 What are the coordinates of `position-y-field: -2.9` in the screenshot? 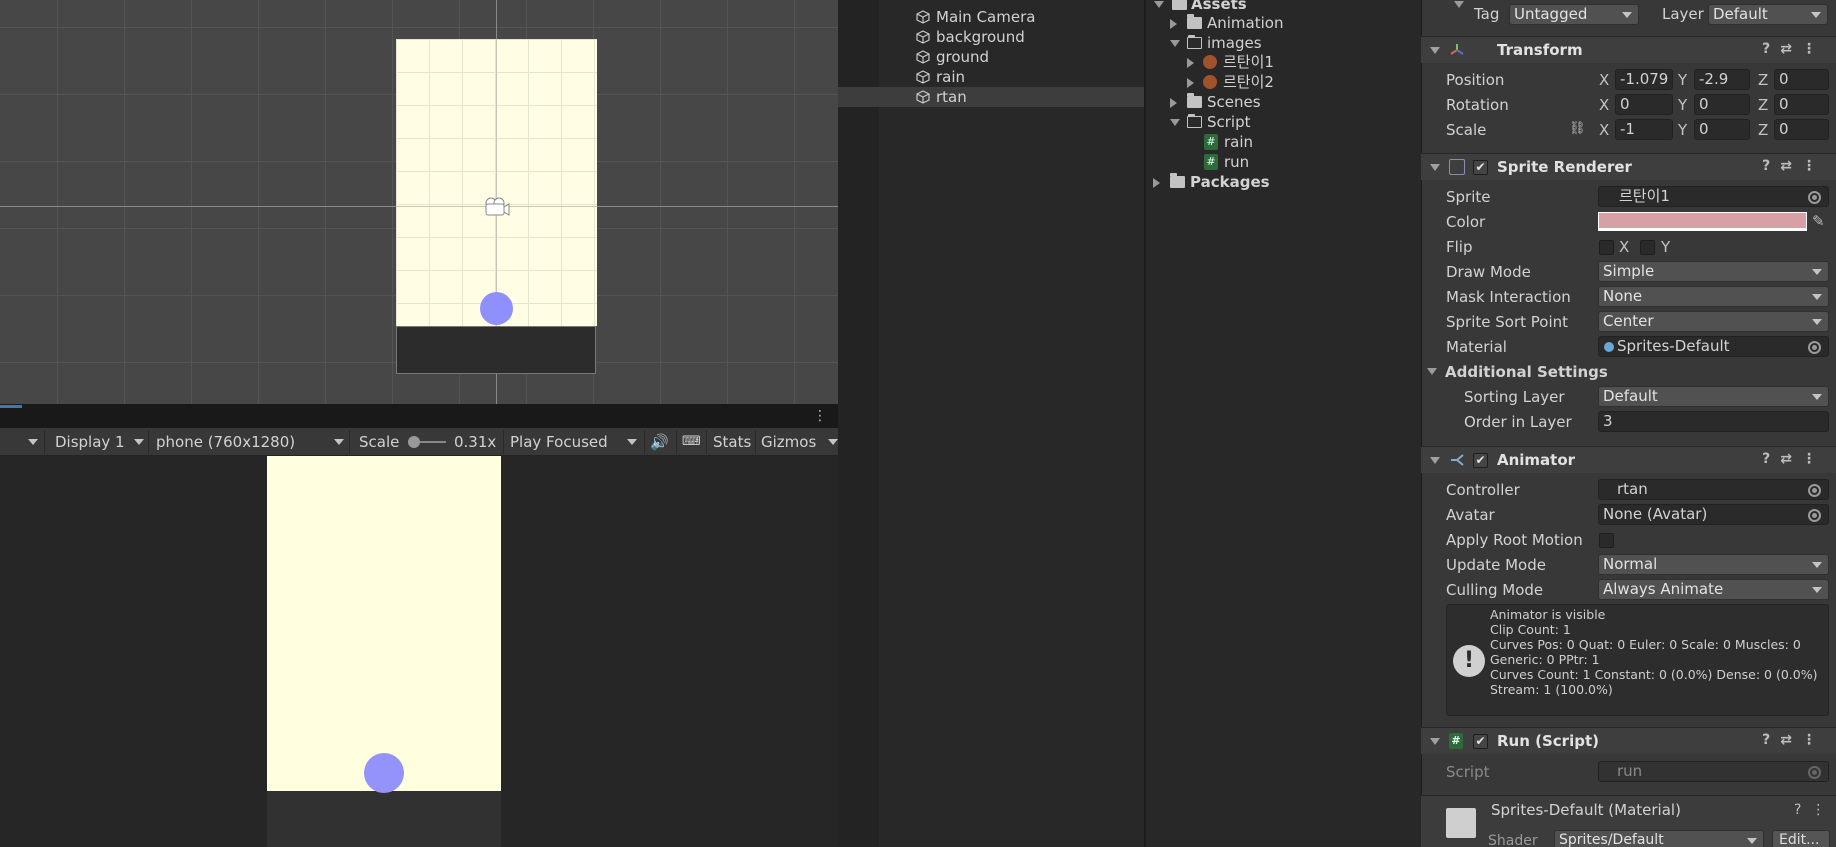 It's located at (1722, 79).